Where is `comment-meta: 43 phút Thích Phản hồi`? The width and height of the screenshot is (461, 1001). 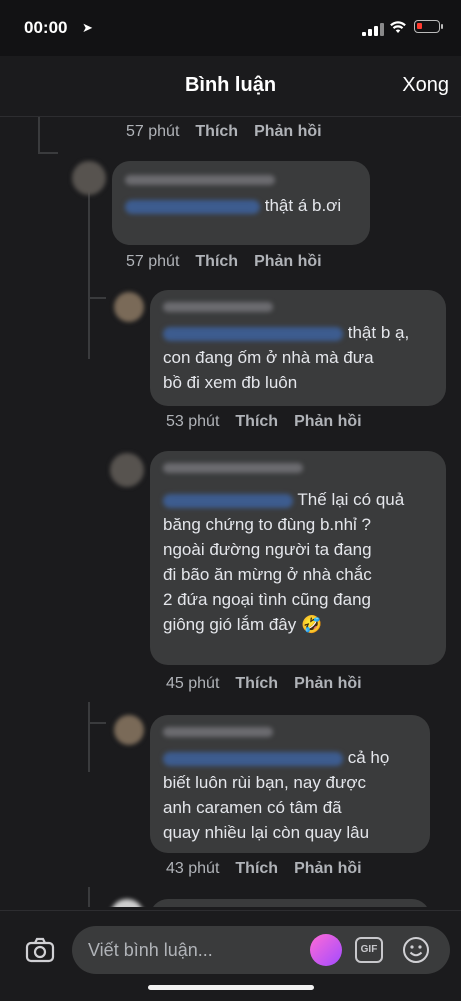 comment-meta: 43 phút Thích Phản hồi is located at coordinates (264, 869).